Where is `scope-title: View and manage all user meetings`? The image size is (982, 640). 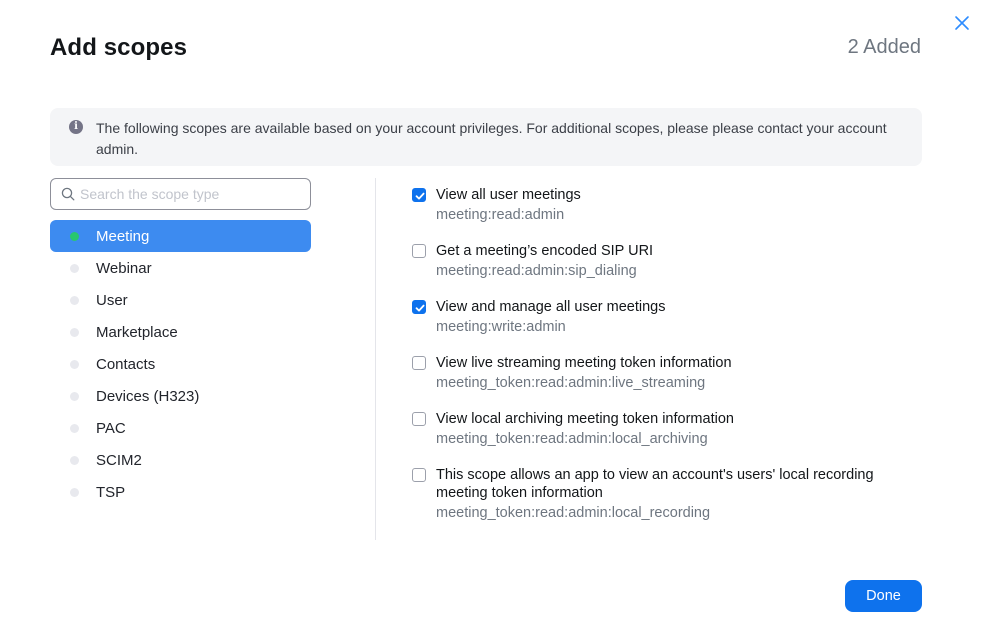 scope-title: View and manage all user meetings is located at coordinates (551, 307).